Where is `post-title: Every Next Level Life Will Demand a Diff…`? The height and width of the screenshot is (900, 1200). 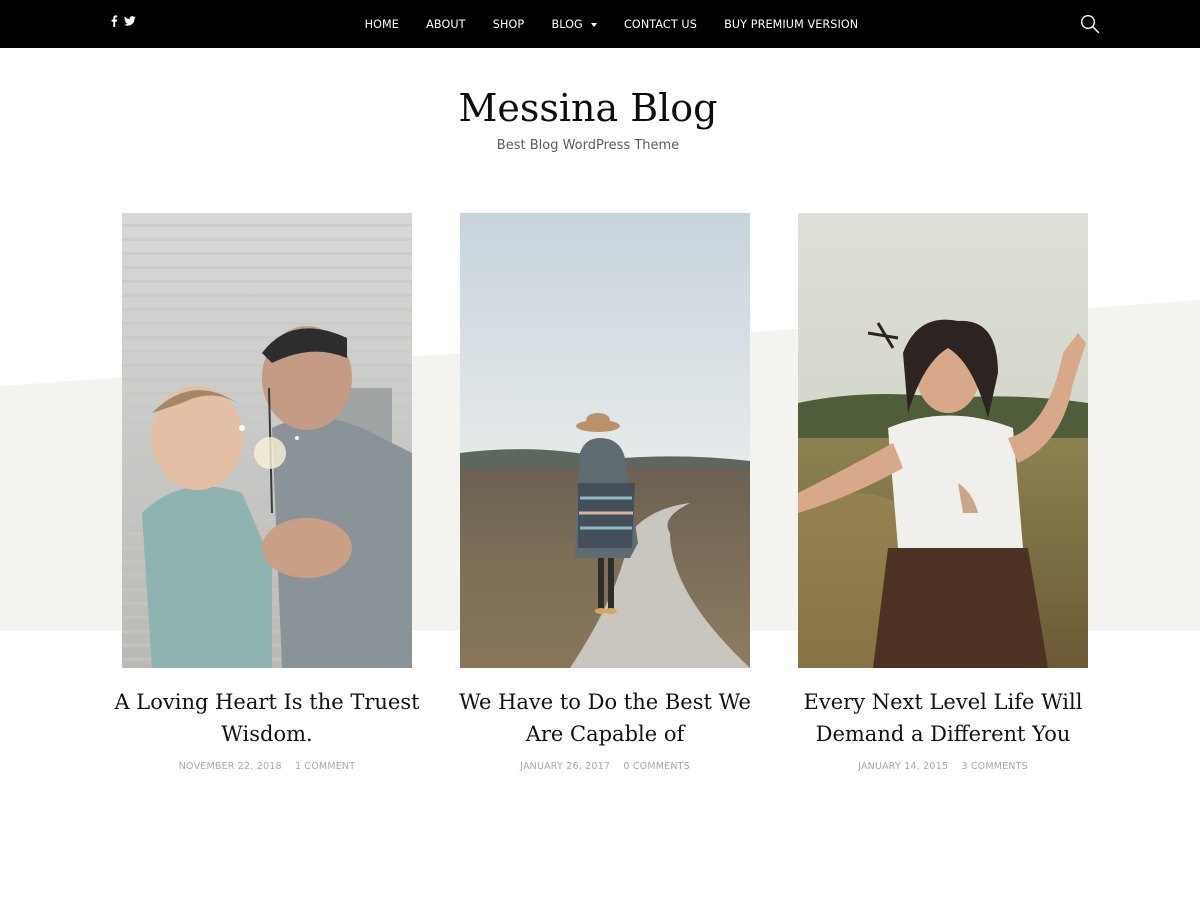 post-title: Every Next Level Life Will Demand a Diff… is located at coordinates (943, 718).